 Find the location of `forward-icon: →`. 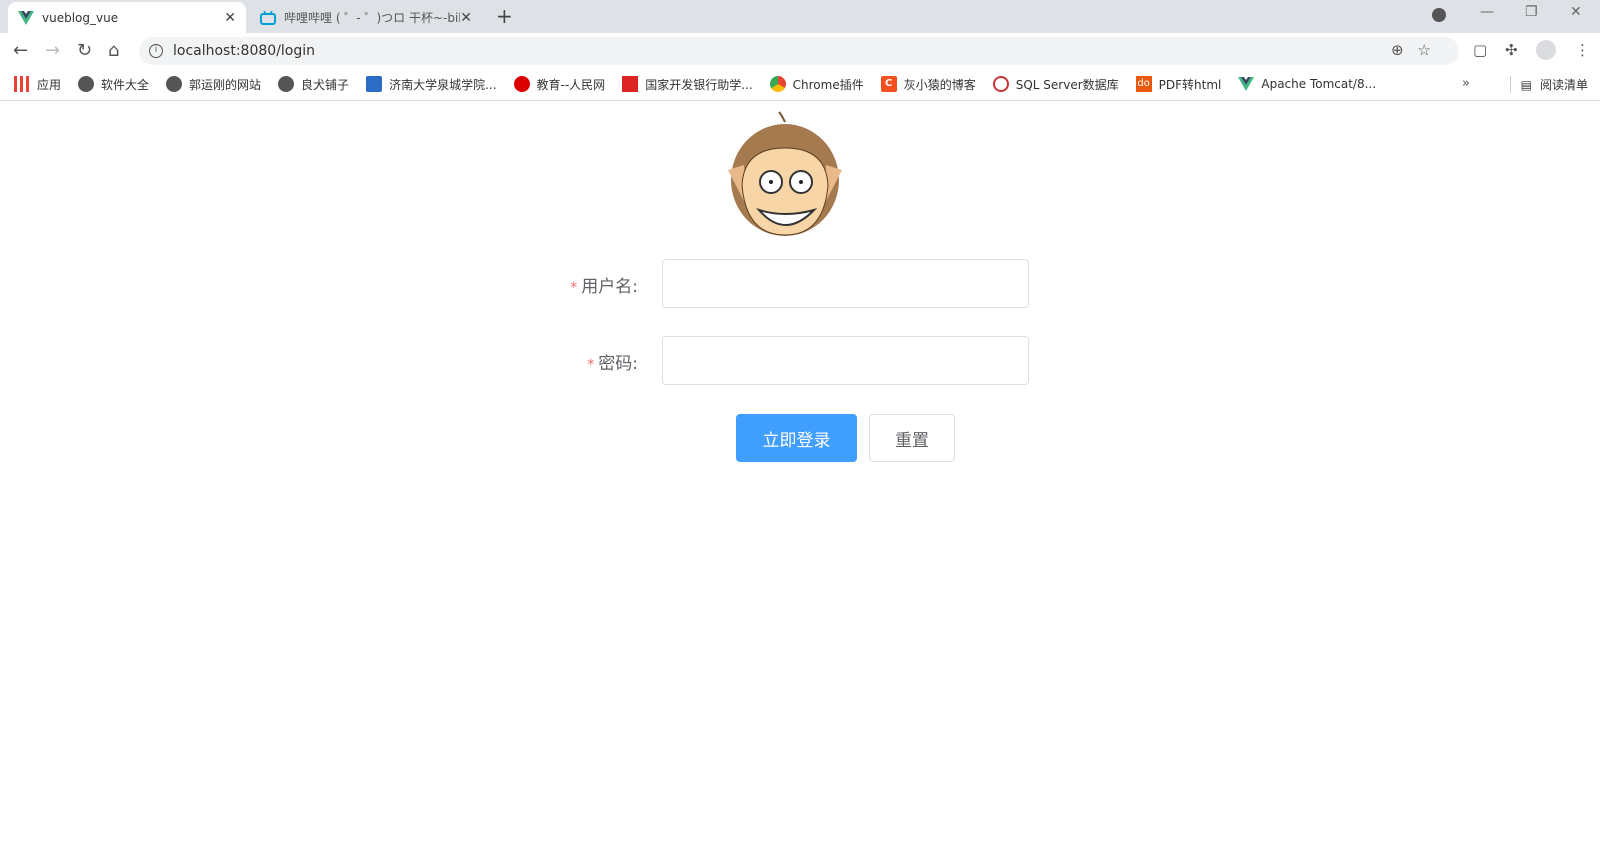

forward-icon: → is located at coordinates (52, 50).